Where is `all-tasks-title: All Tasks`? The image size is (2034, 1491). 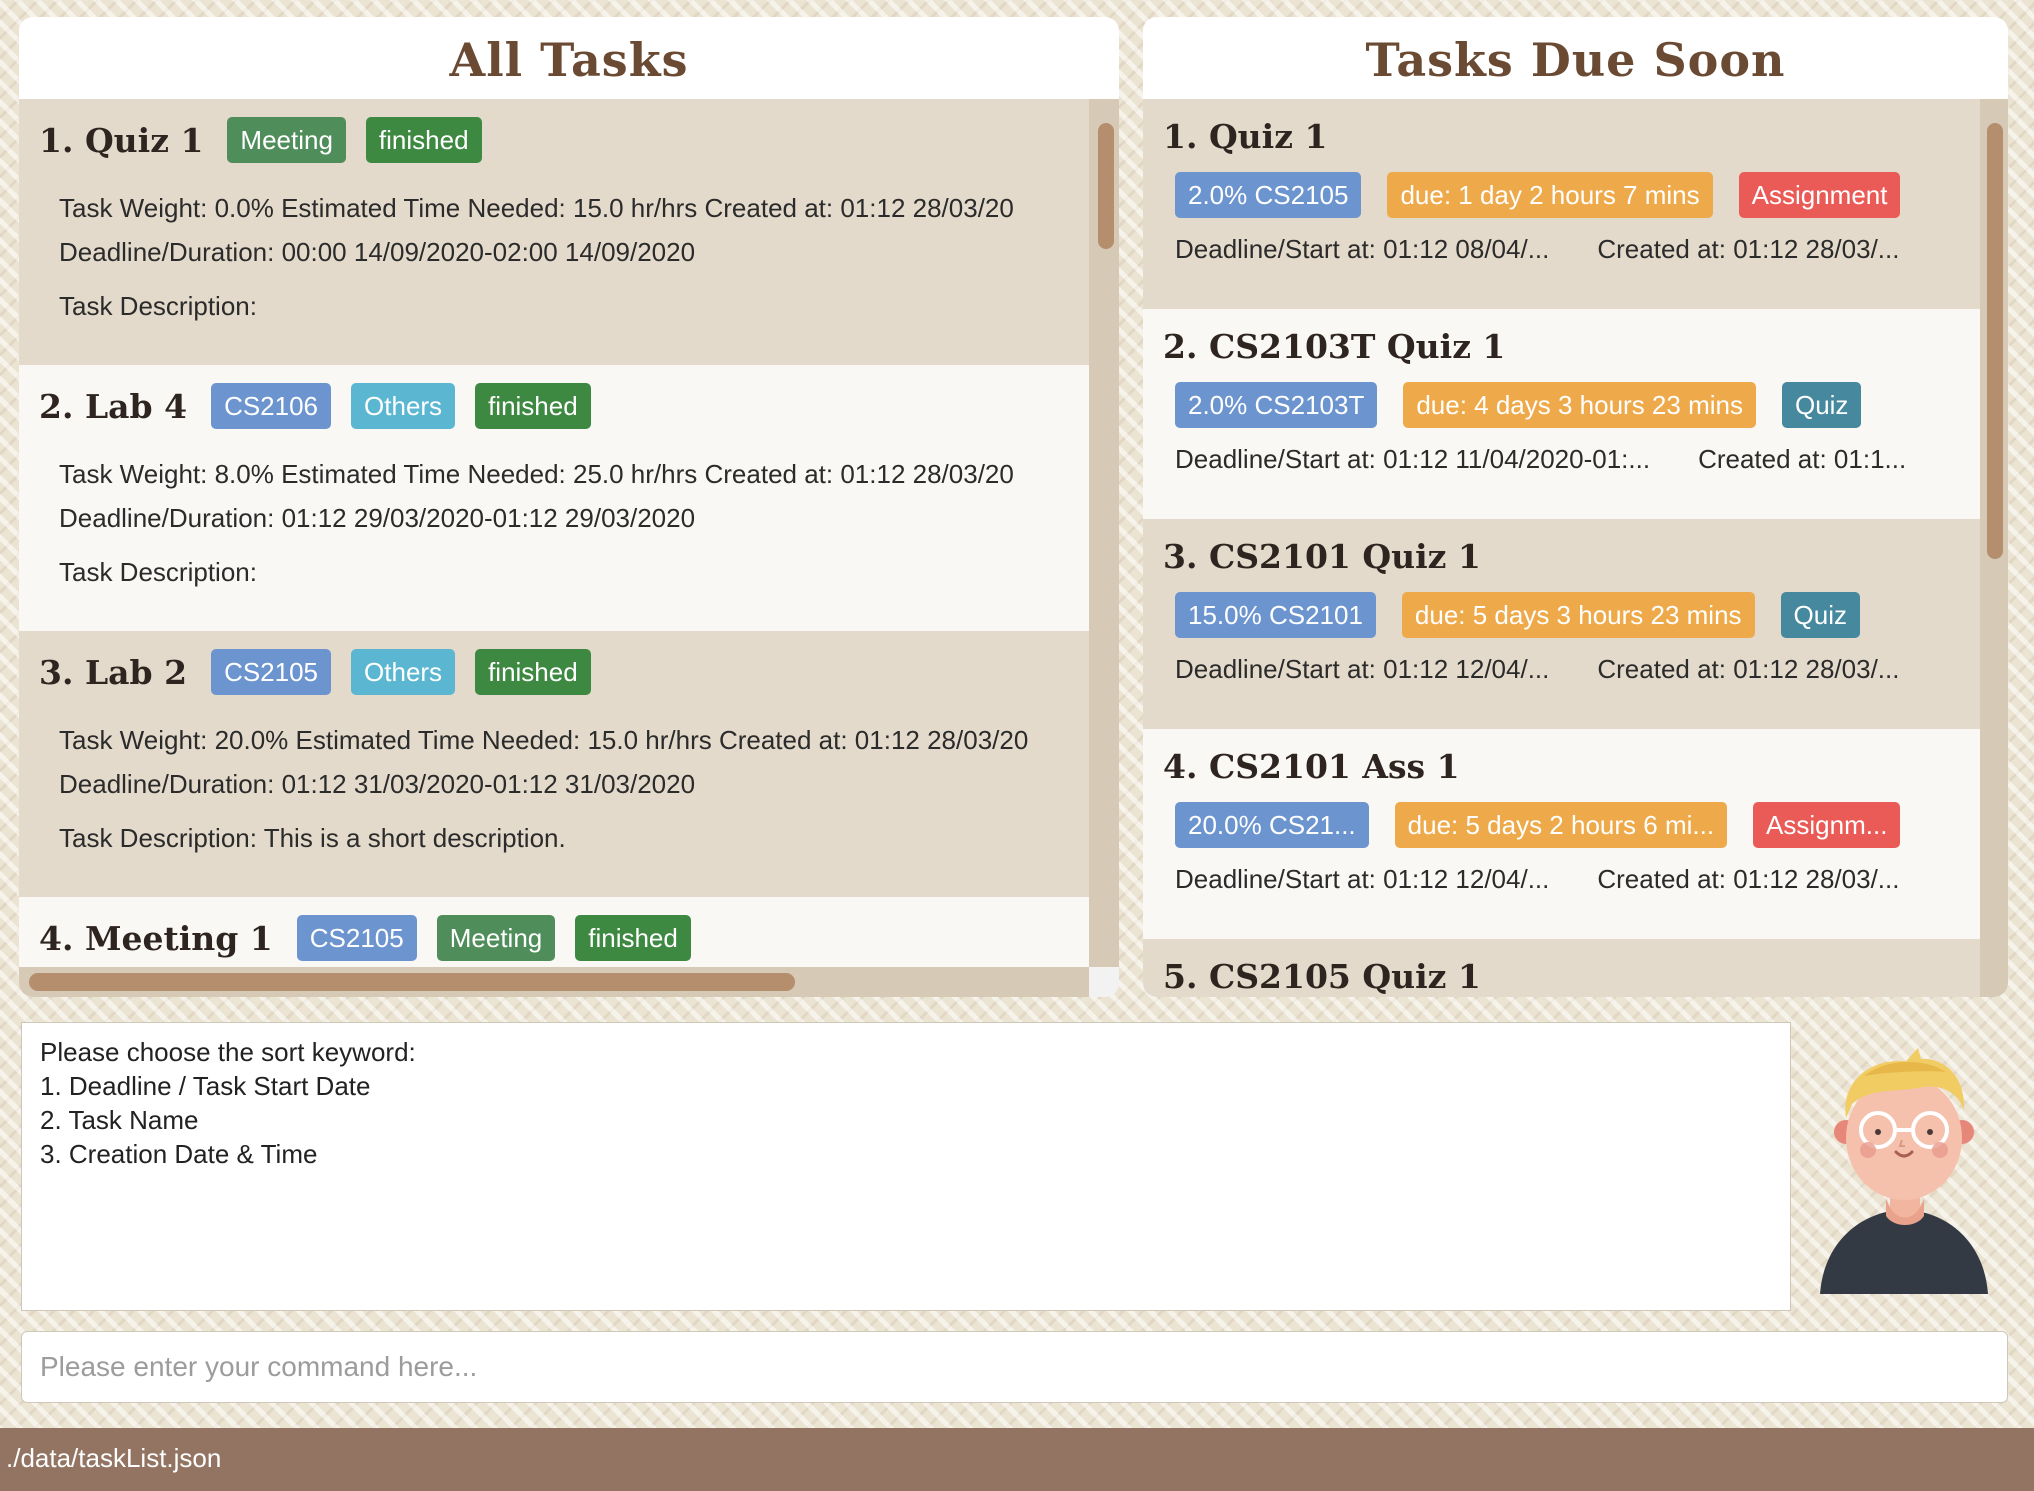
all-tasks-title: All Tasks is located at coordinates (569, 58).